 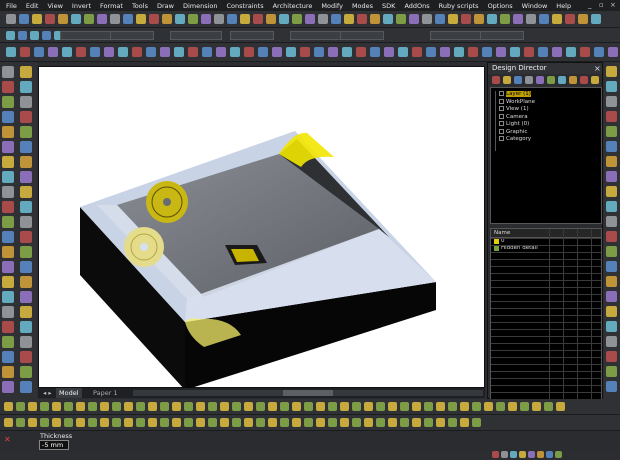 I want to click on record-icon: ✕, so click(x=7, y=439).